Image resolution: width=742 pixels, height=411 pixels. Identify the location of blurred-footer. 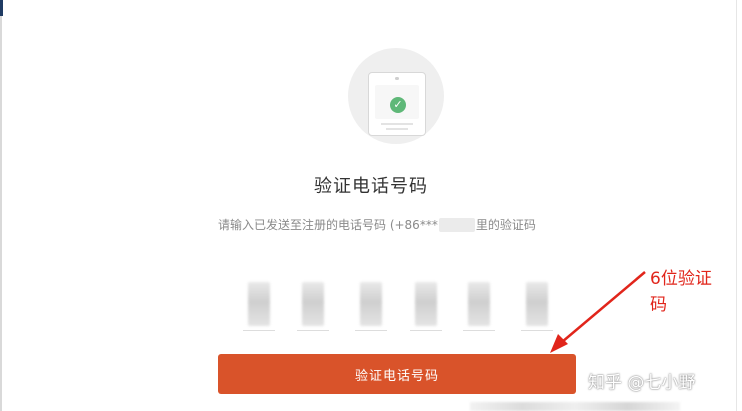
(575, 406).